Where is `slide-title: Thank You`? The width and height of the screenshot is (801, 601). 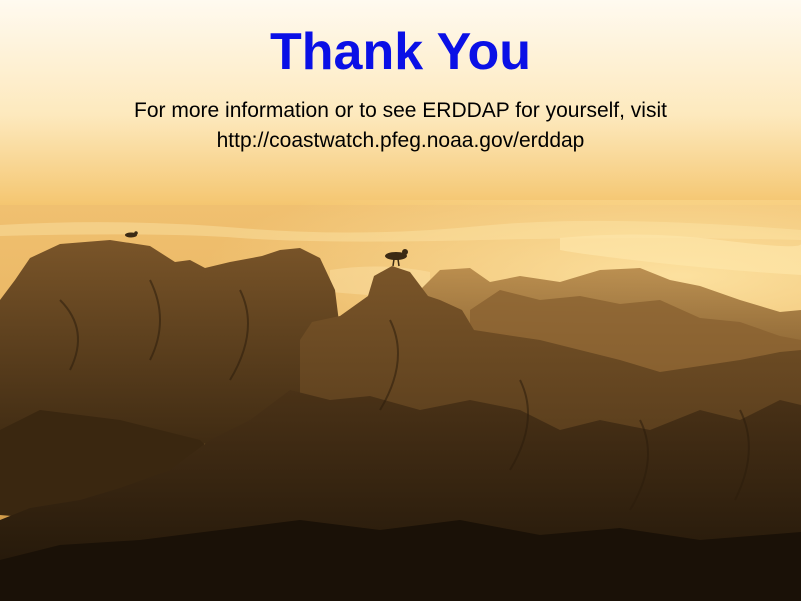 slide-title: Thank You is located at coordinates (400, 52).